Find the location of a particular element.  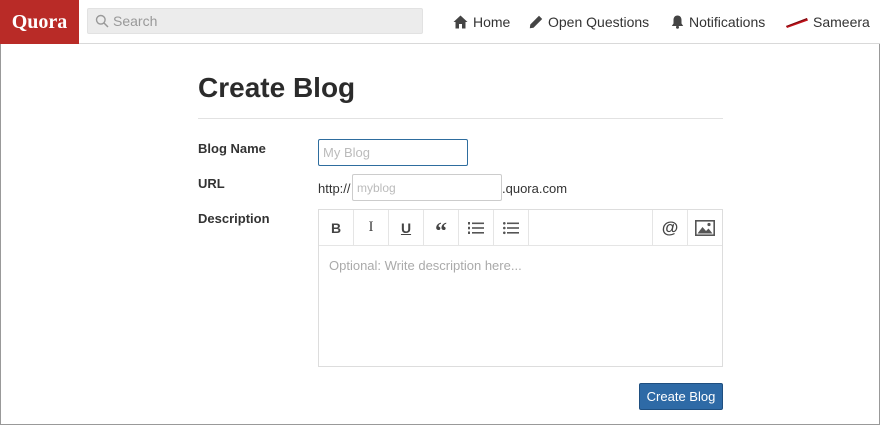

nav-profile: Sameera is located at coordinates (828, 22).